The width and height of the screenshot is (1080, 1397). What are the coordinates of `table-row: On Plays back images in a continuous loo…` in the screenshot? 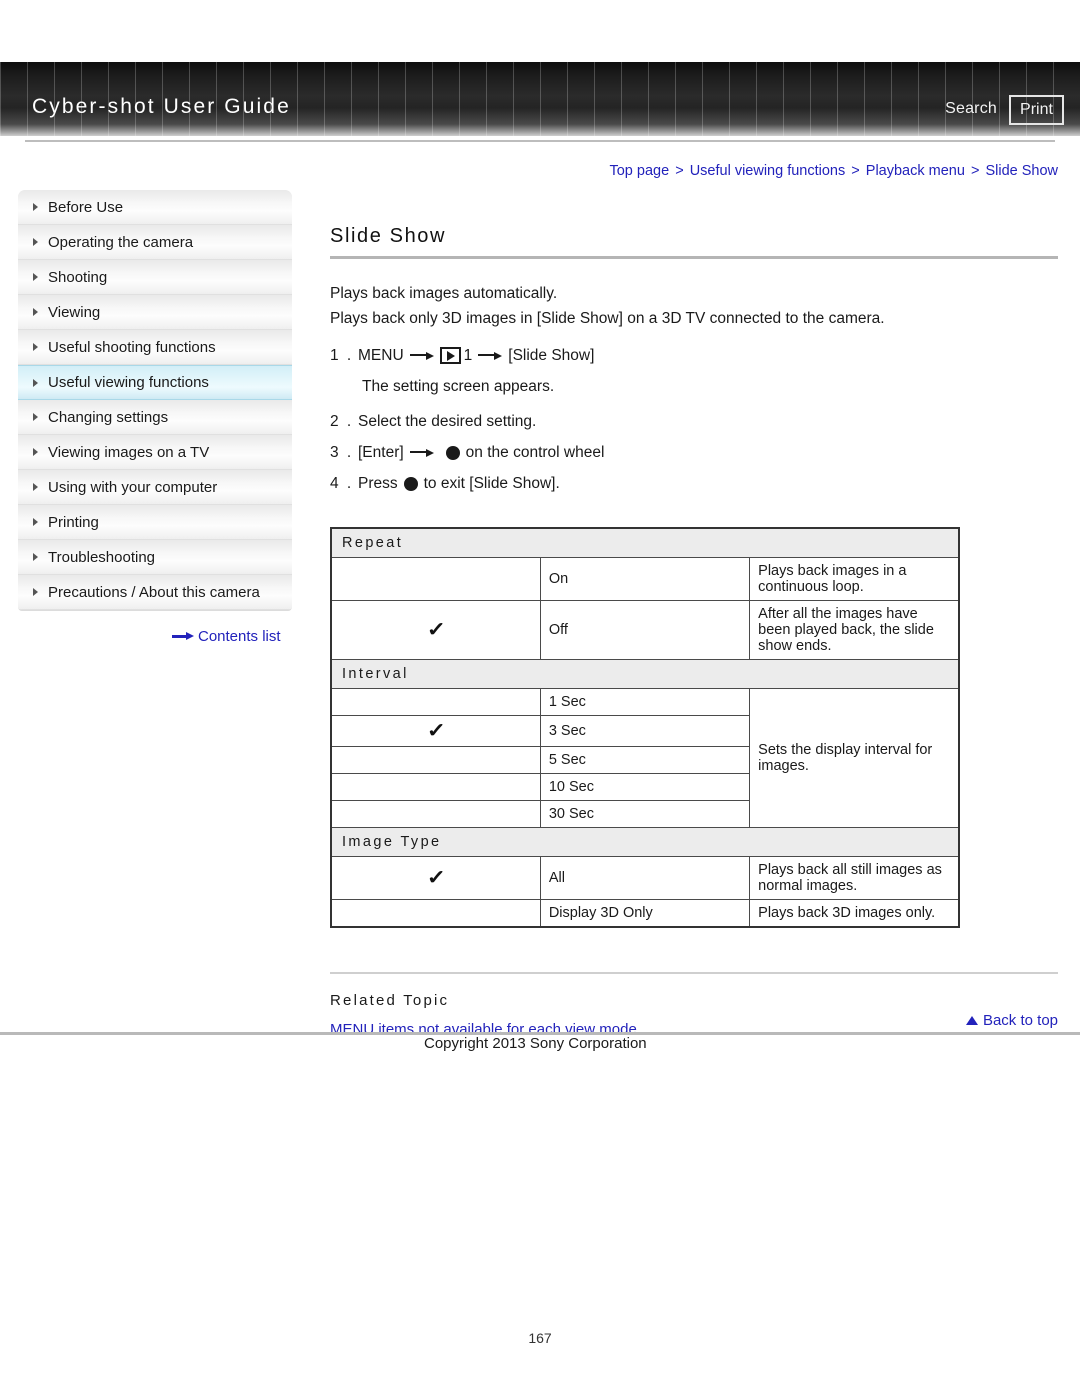 It's located at (645, 579).